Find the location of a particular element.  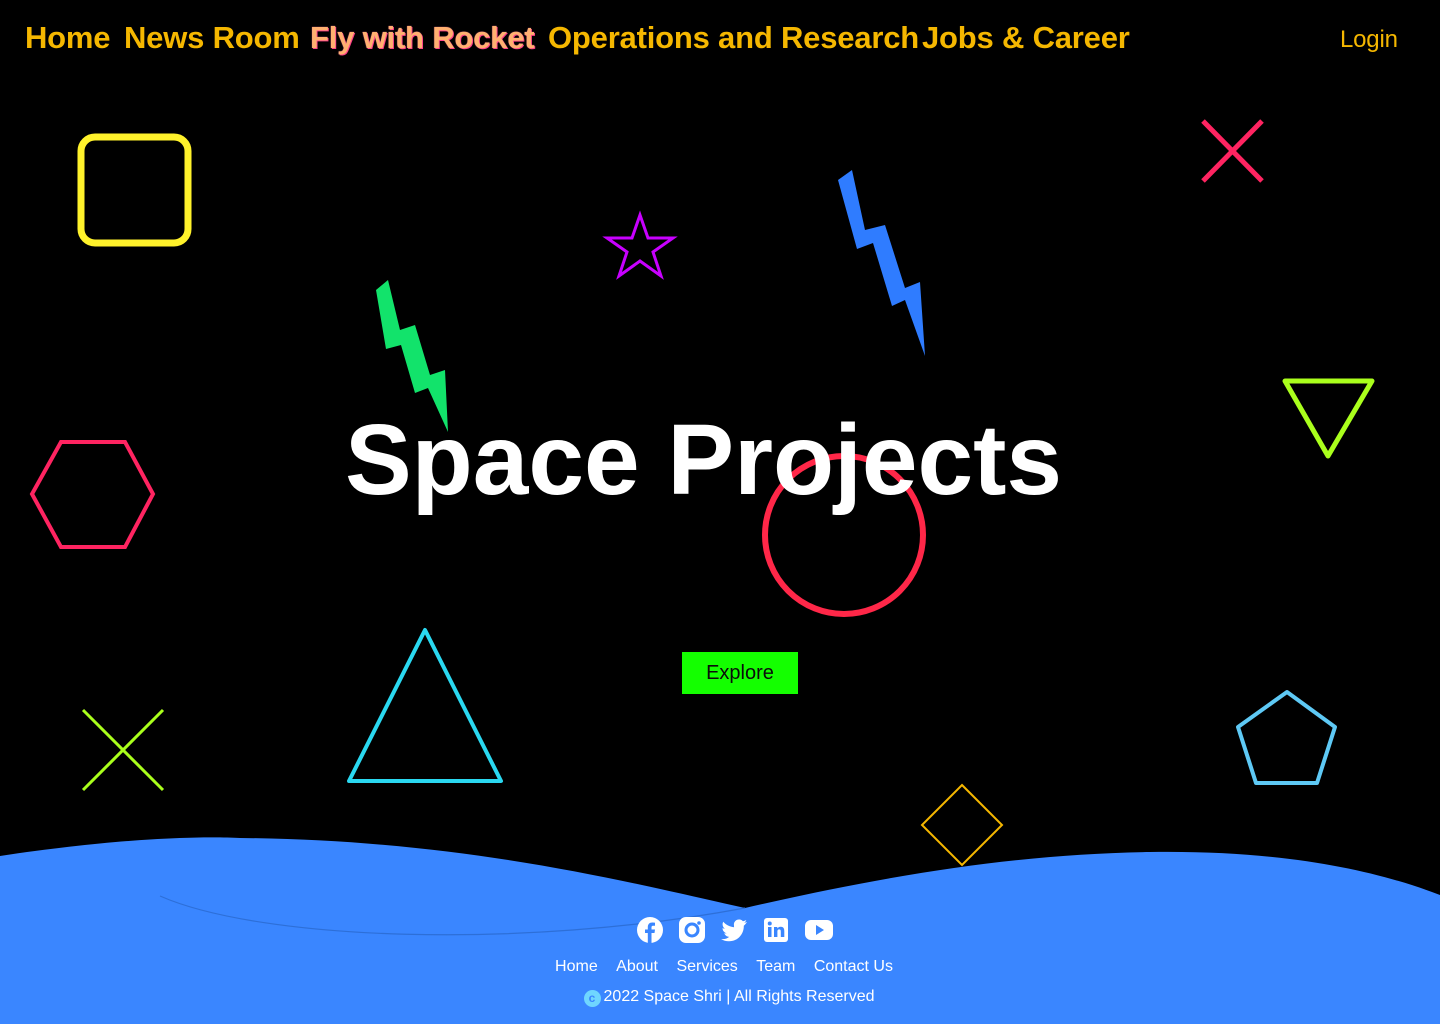

hero-title: Space Projects is located at coordinates (703, 460).